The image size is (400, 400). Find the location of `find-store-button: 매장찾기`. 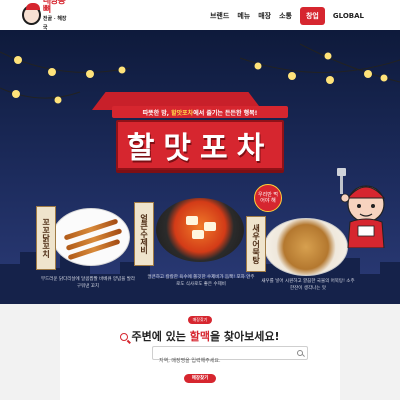

find-store-button: 매장찾기 is located at coordinates (200, 378).